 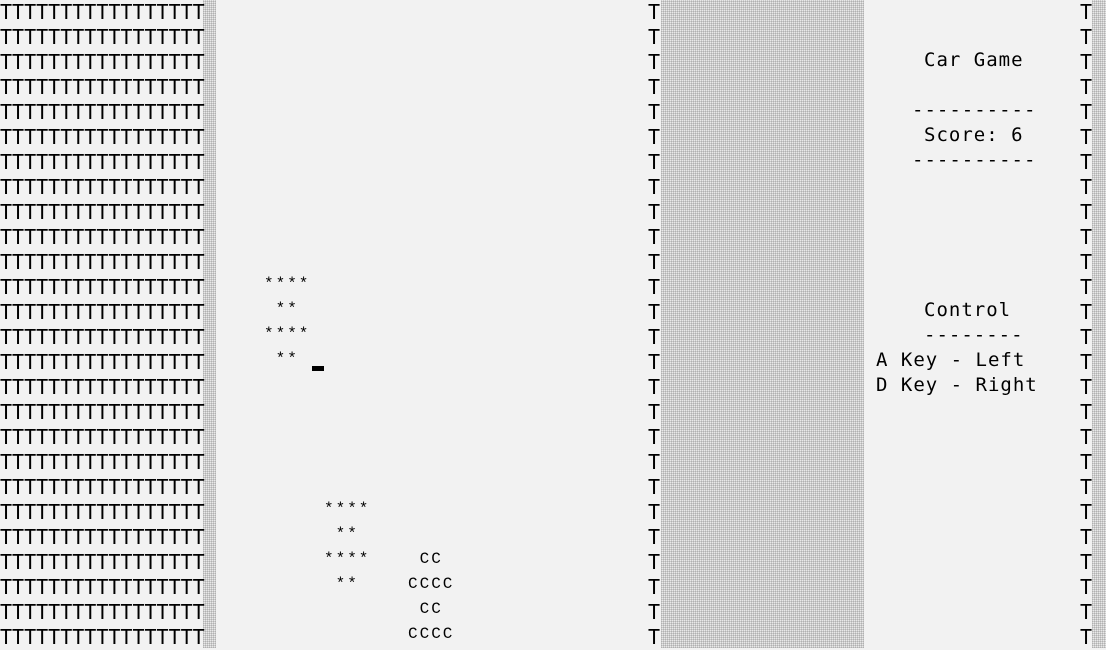 I want to click on controls-underline: --------, so click(x=974, y=335).